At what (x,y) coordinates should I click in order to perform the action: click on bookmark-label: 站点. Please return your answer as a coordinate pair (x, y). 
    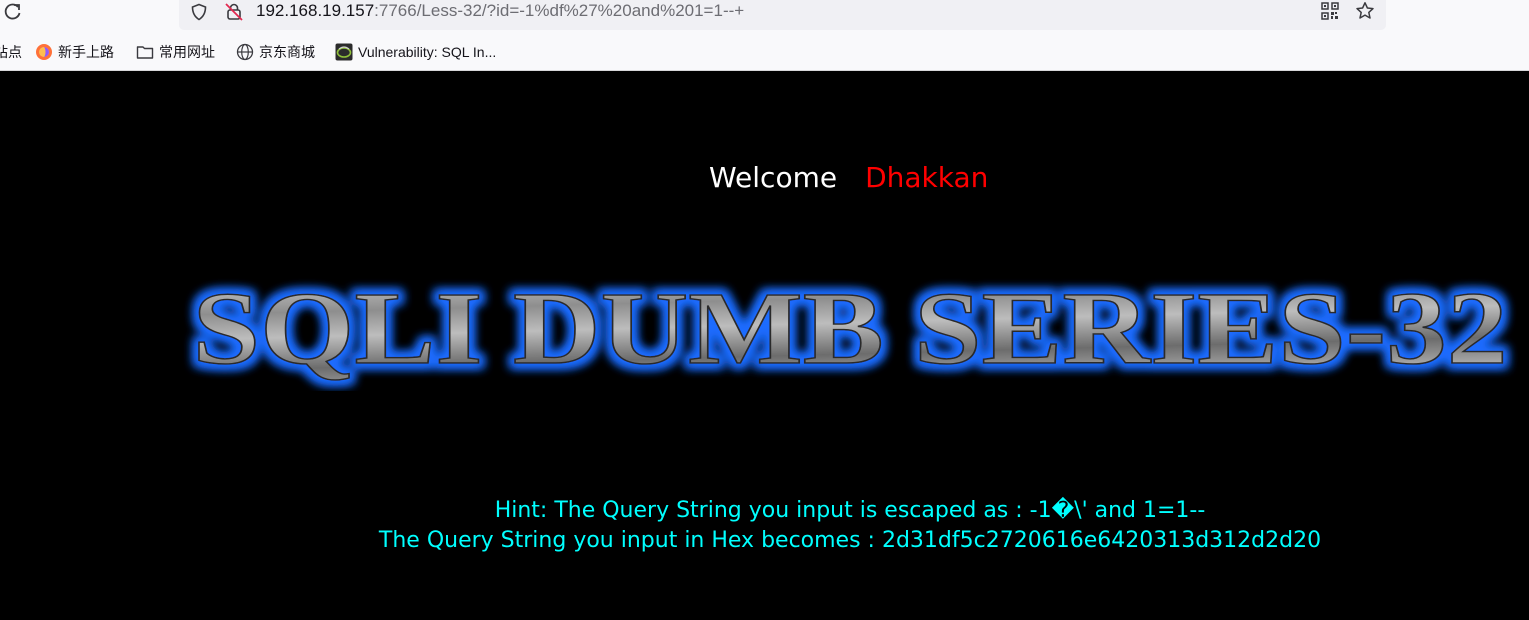
    Looking at the image, I should click on (11, 52).